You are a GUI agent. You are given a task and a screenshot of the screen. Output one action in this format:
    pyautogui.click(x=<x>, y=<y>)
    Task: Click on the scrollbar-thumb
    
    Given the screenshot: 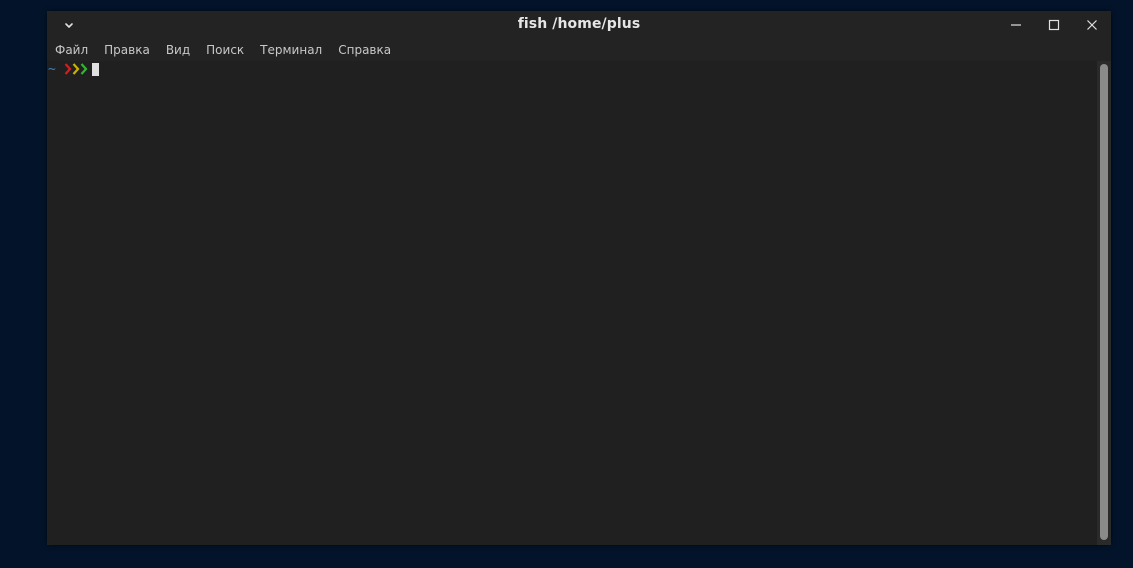 What is the action you would take?
    pyautogui.click(x=1104, y=302)
    